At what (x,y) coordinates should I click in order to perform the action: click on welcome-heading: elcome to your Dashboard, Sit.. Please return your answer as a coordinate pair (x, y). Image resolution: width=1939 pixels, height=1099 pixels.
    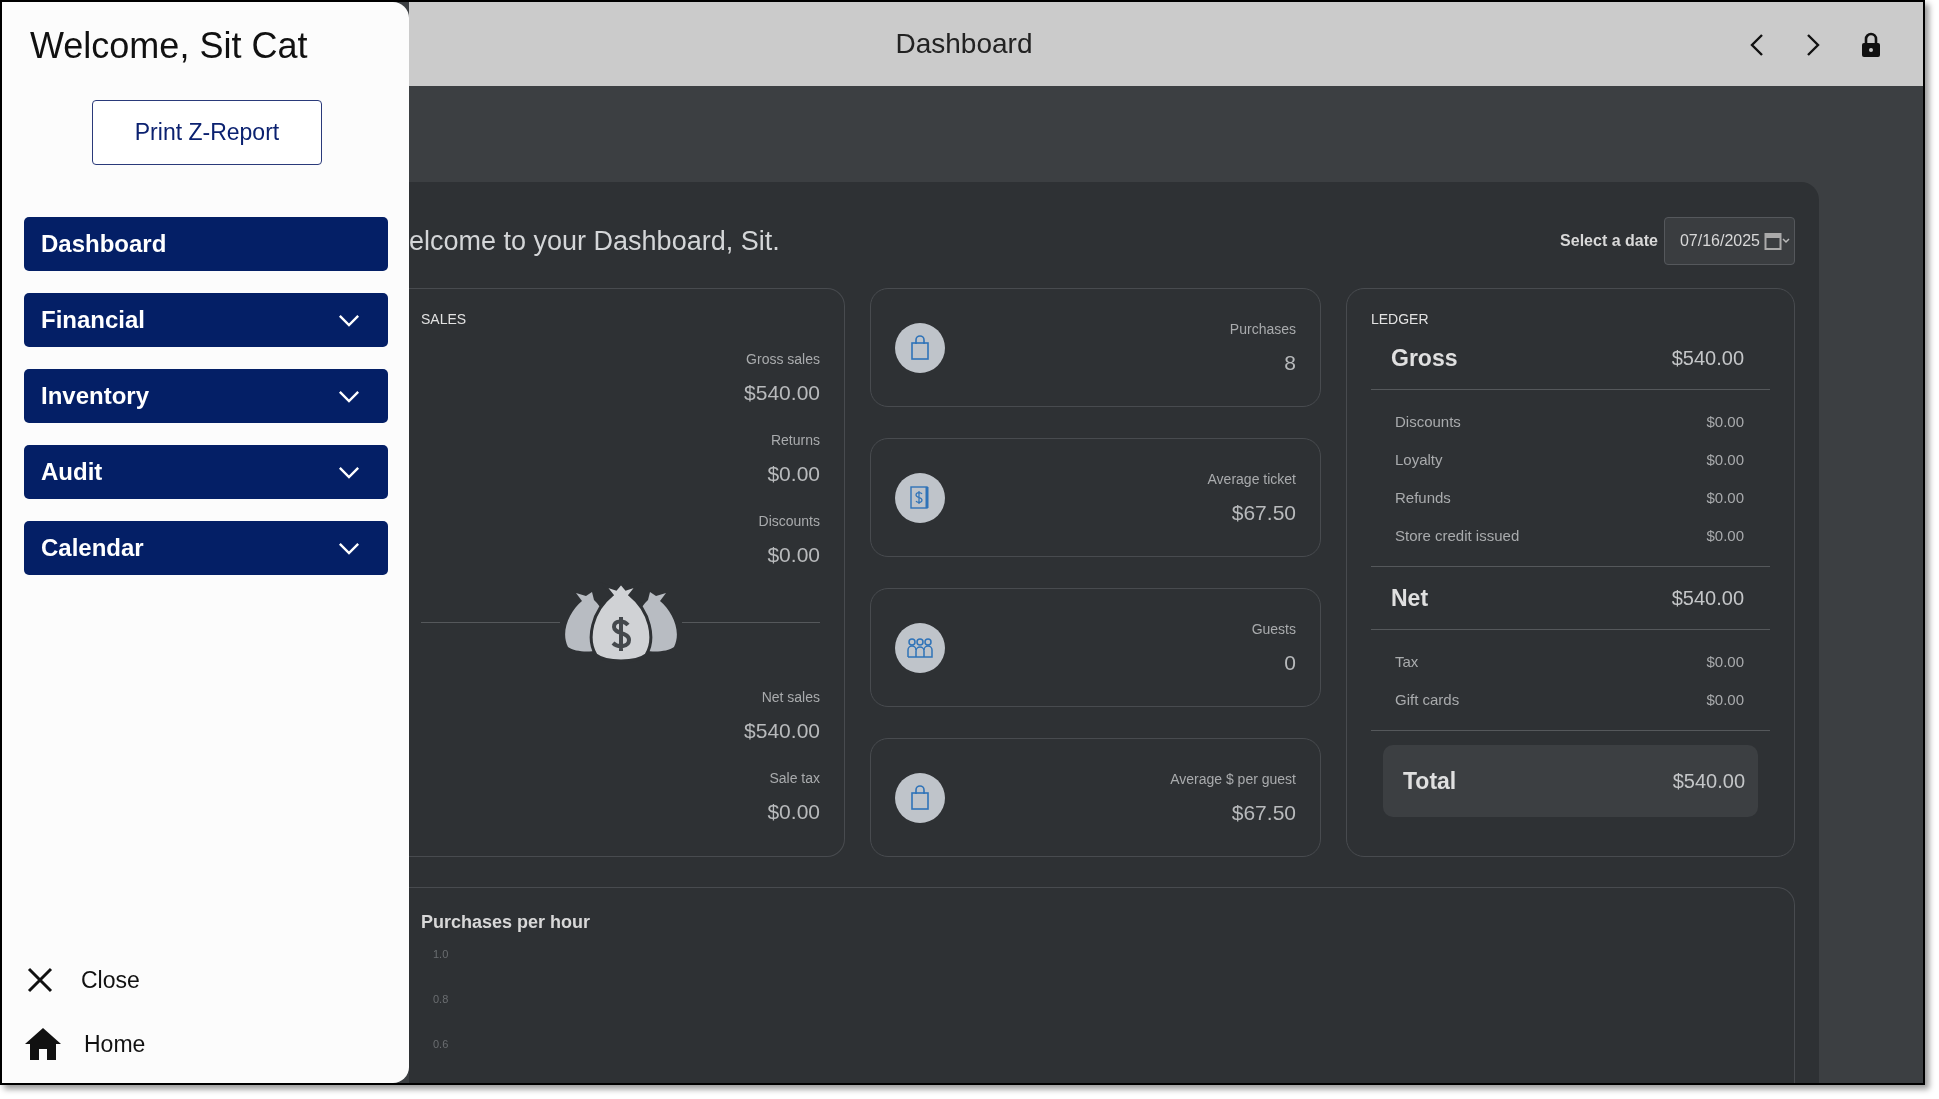
    Looking at the image, I should click on (594, 241).